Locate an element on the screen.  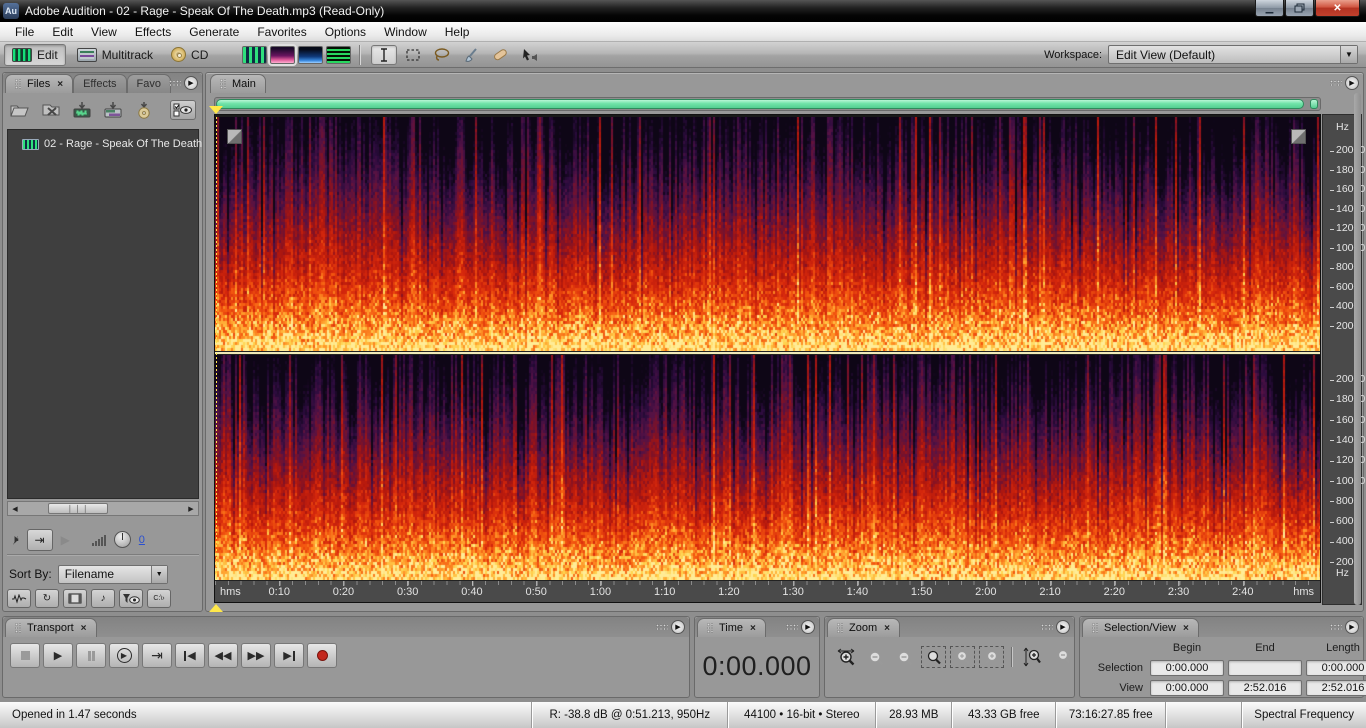
workspace-select: Edit View (Default) ▼ is located at coordinates (1233, 54).